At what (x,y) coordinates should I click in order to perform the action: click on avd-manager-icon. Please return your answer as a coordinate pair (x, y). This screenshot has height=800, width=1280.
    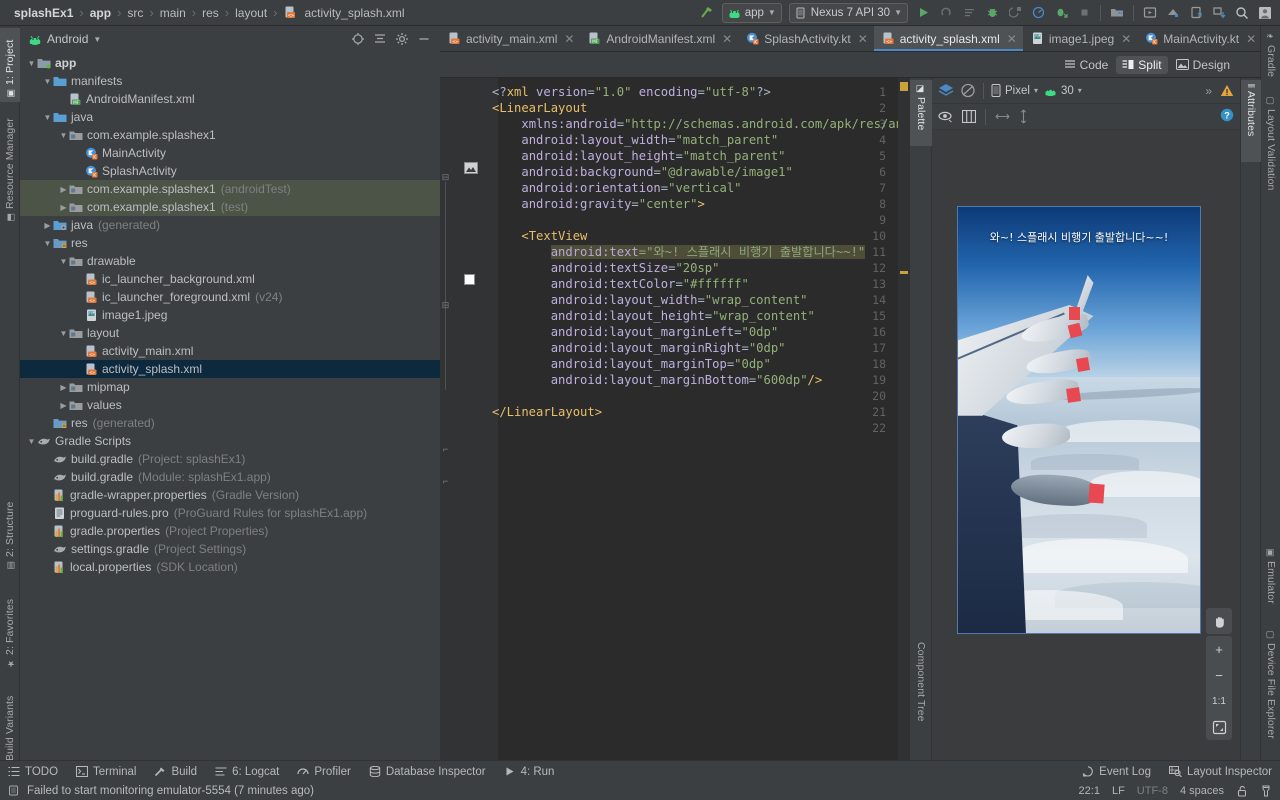
    Looking at the image, I should click on (1150, 13).